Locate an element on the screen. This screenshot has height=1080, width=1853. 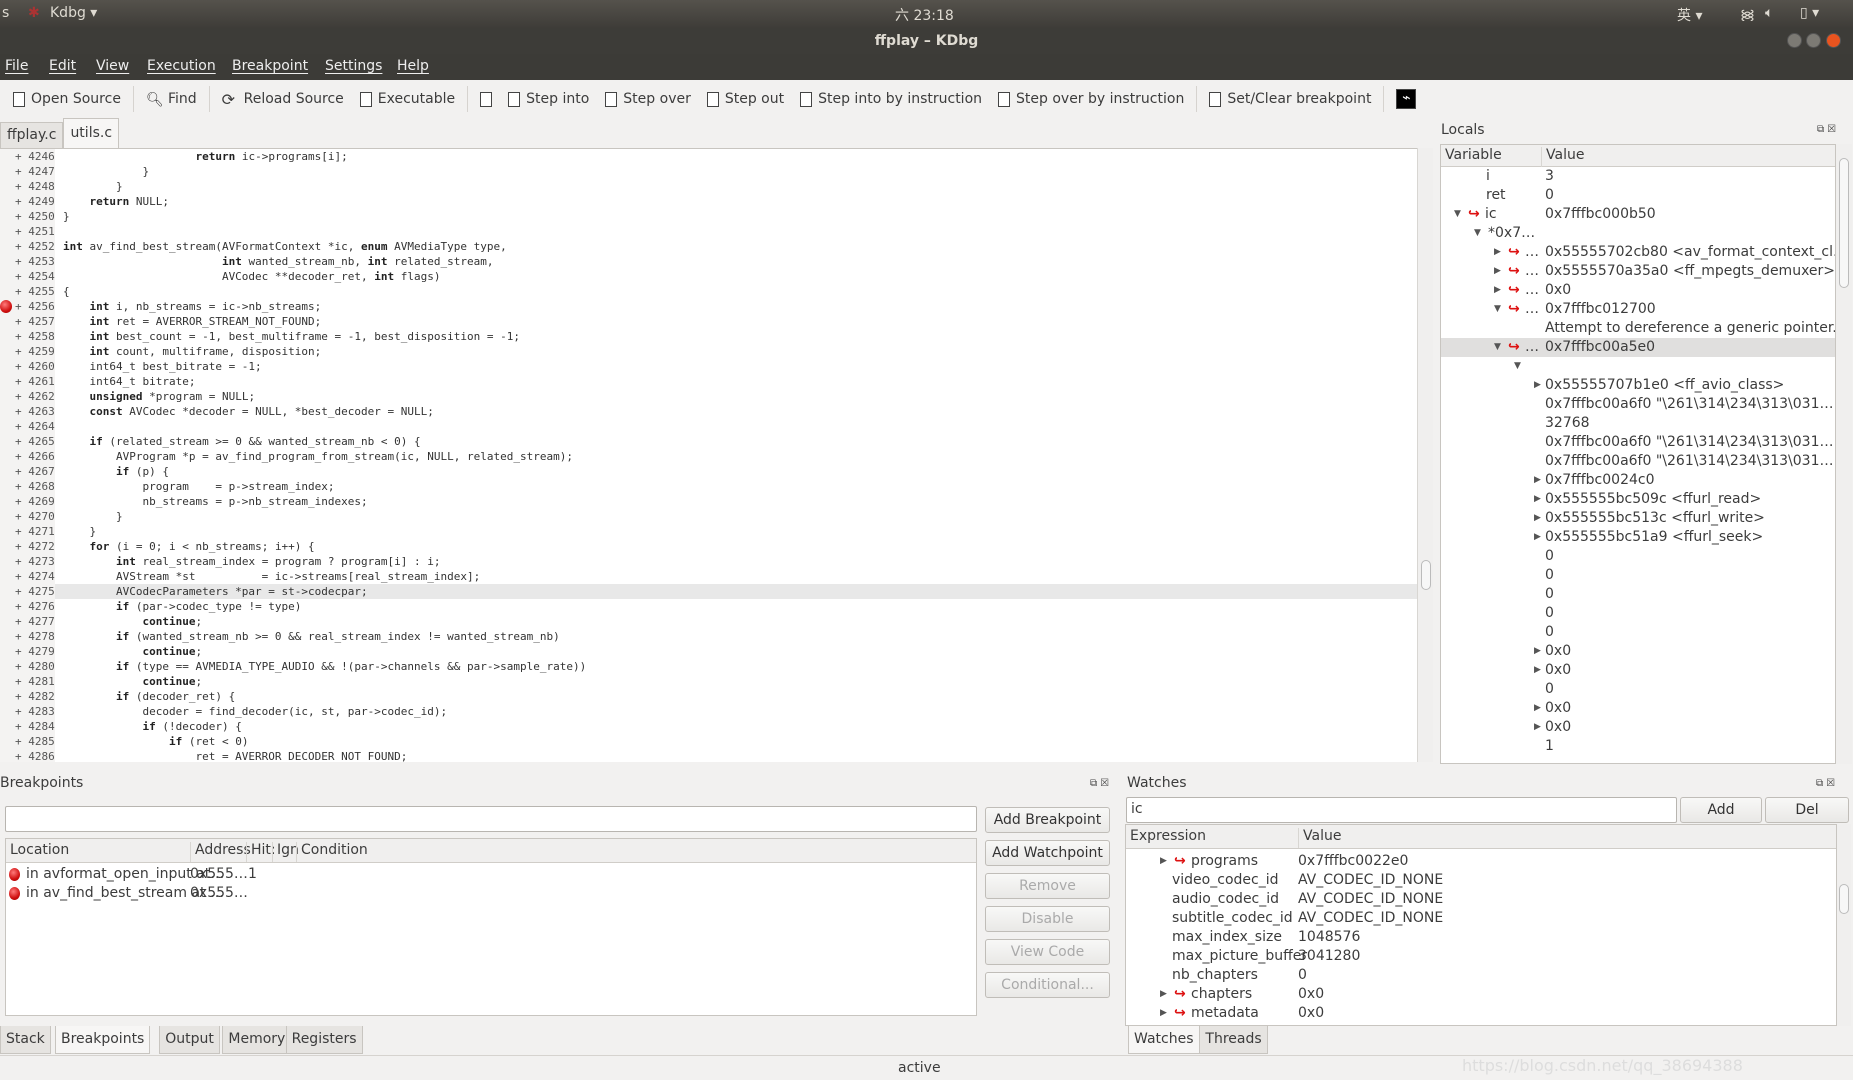
close-button is located at coordinates (1833, 40).